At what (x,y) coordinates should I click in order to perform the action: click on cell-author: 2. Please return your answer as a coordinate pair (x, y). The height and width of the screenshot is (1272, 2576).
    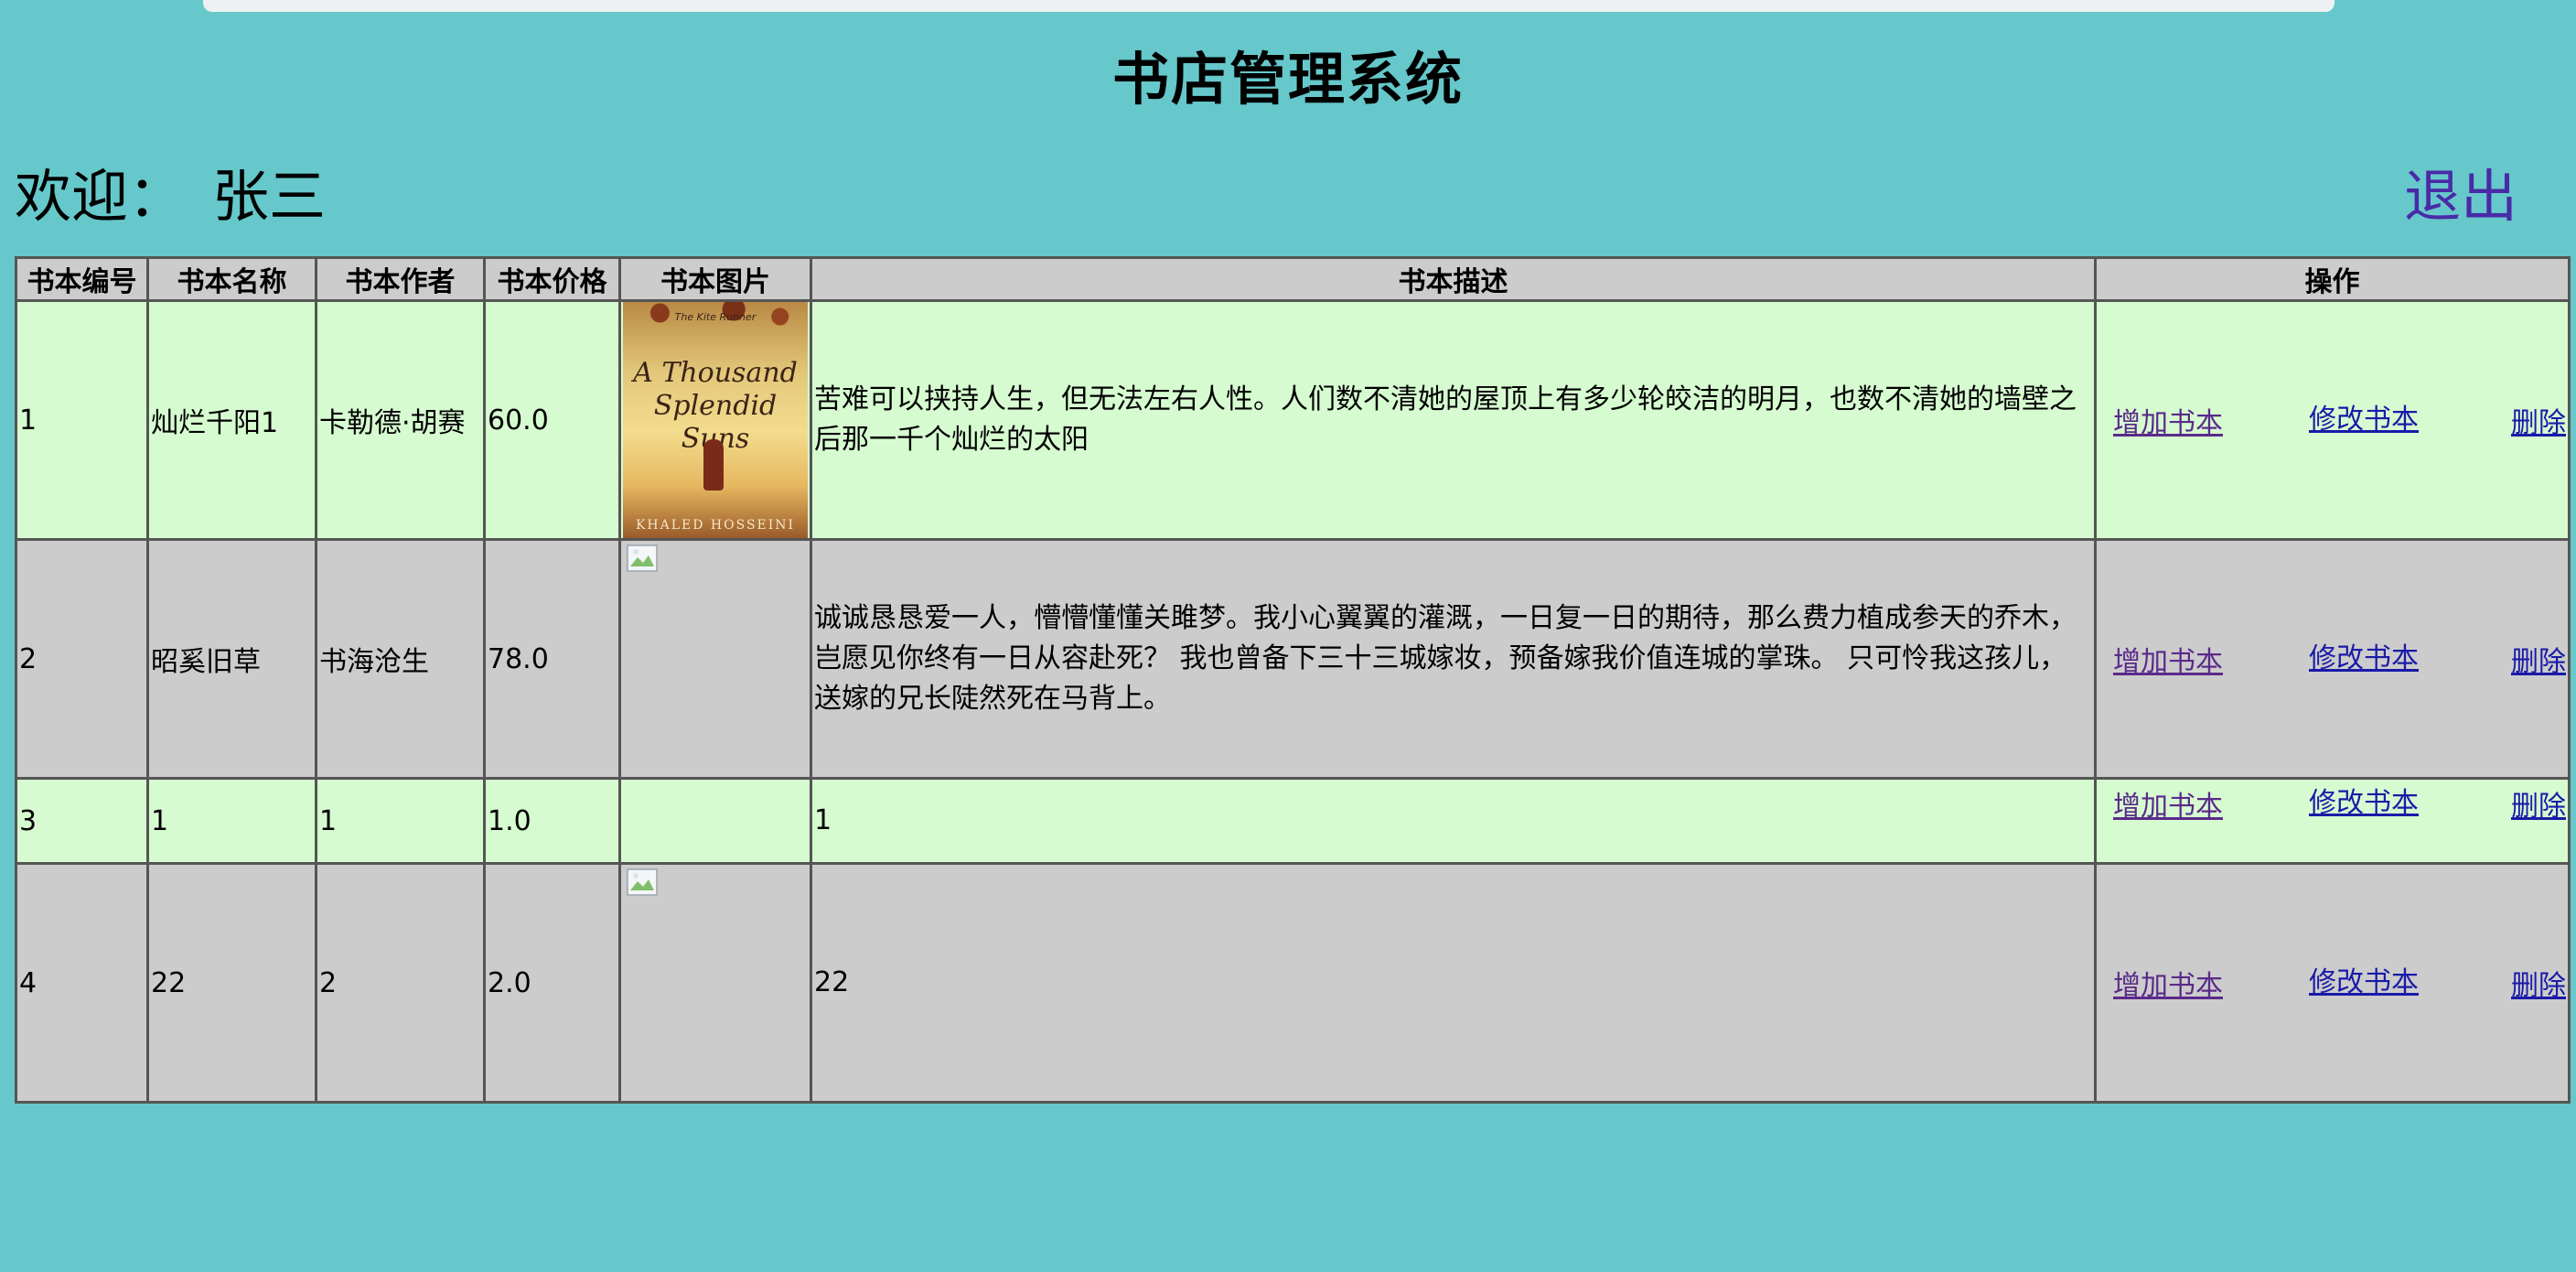
    Looking at the image, I should click on (401, 983).